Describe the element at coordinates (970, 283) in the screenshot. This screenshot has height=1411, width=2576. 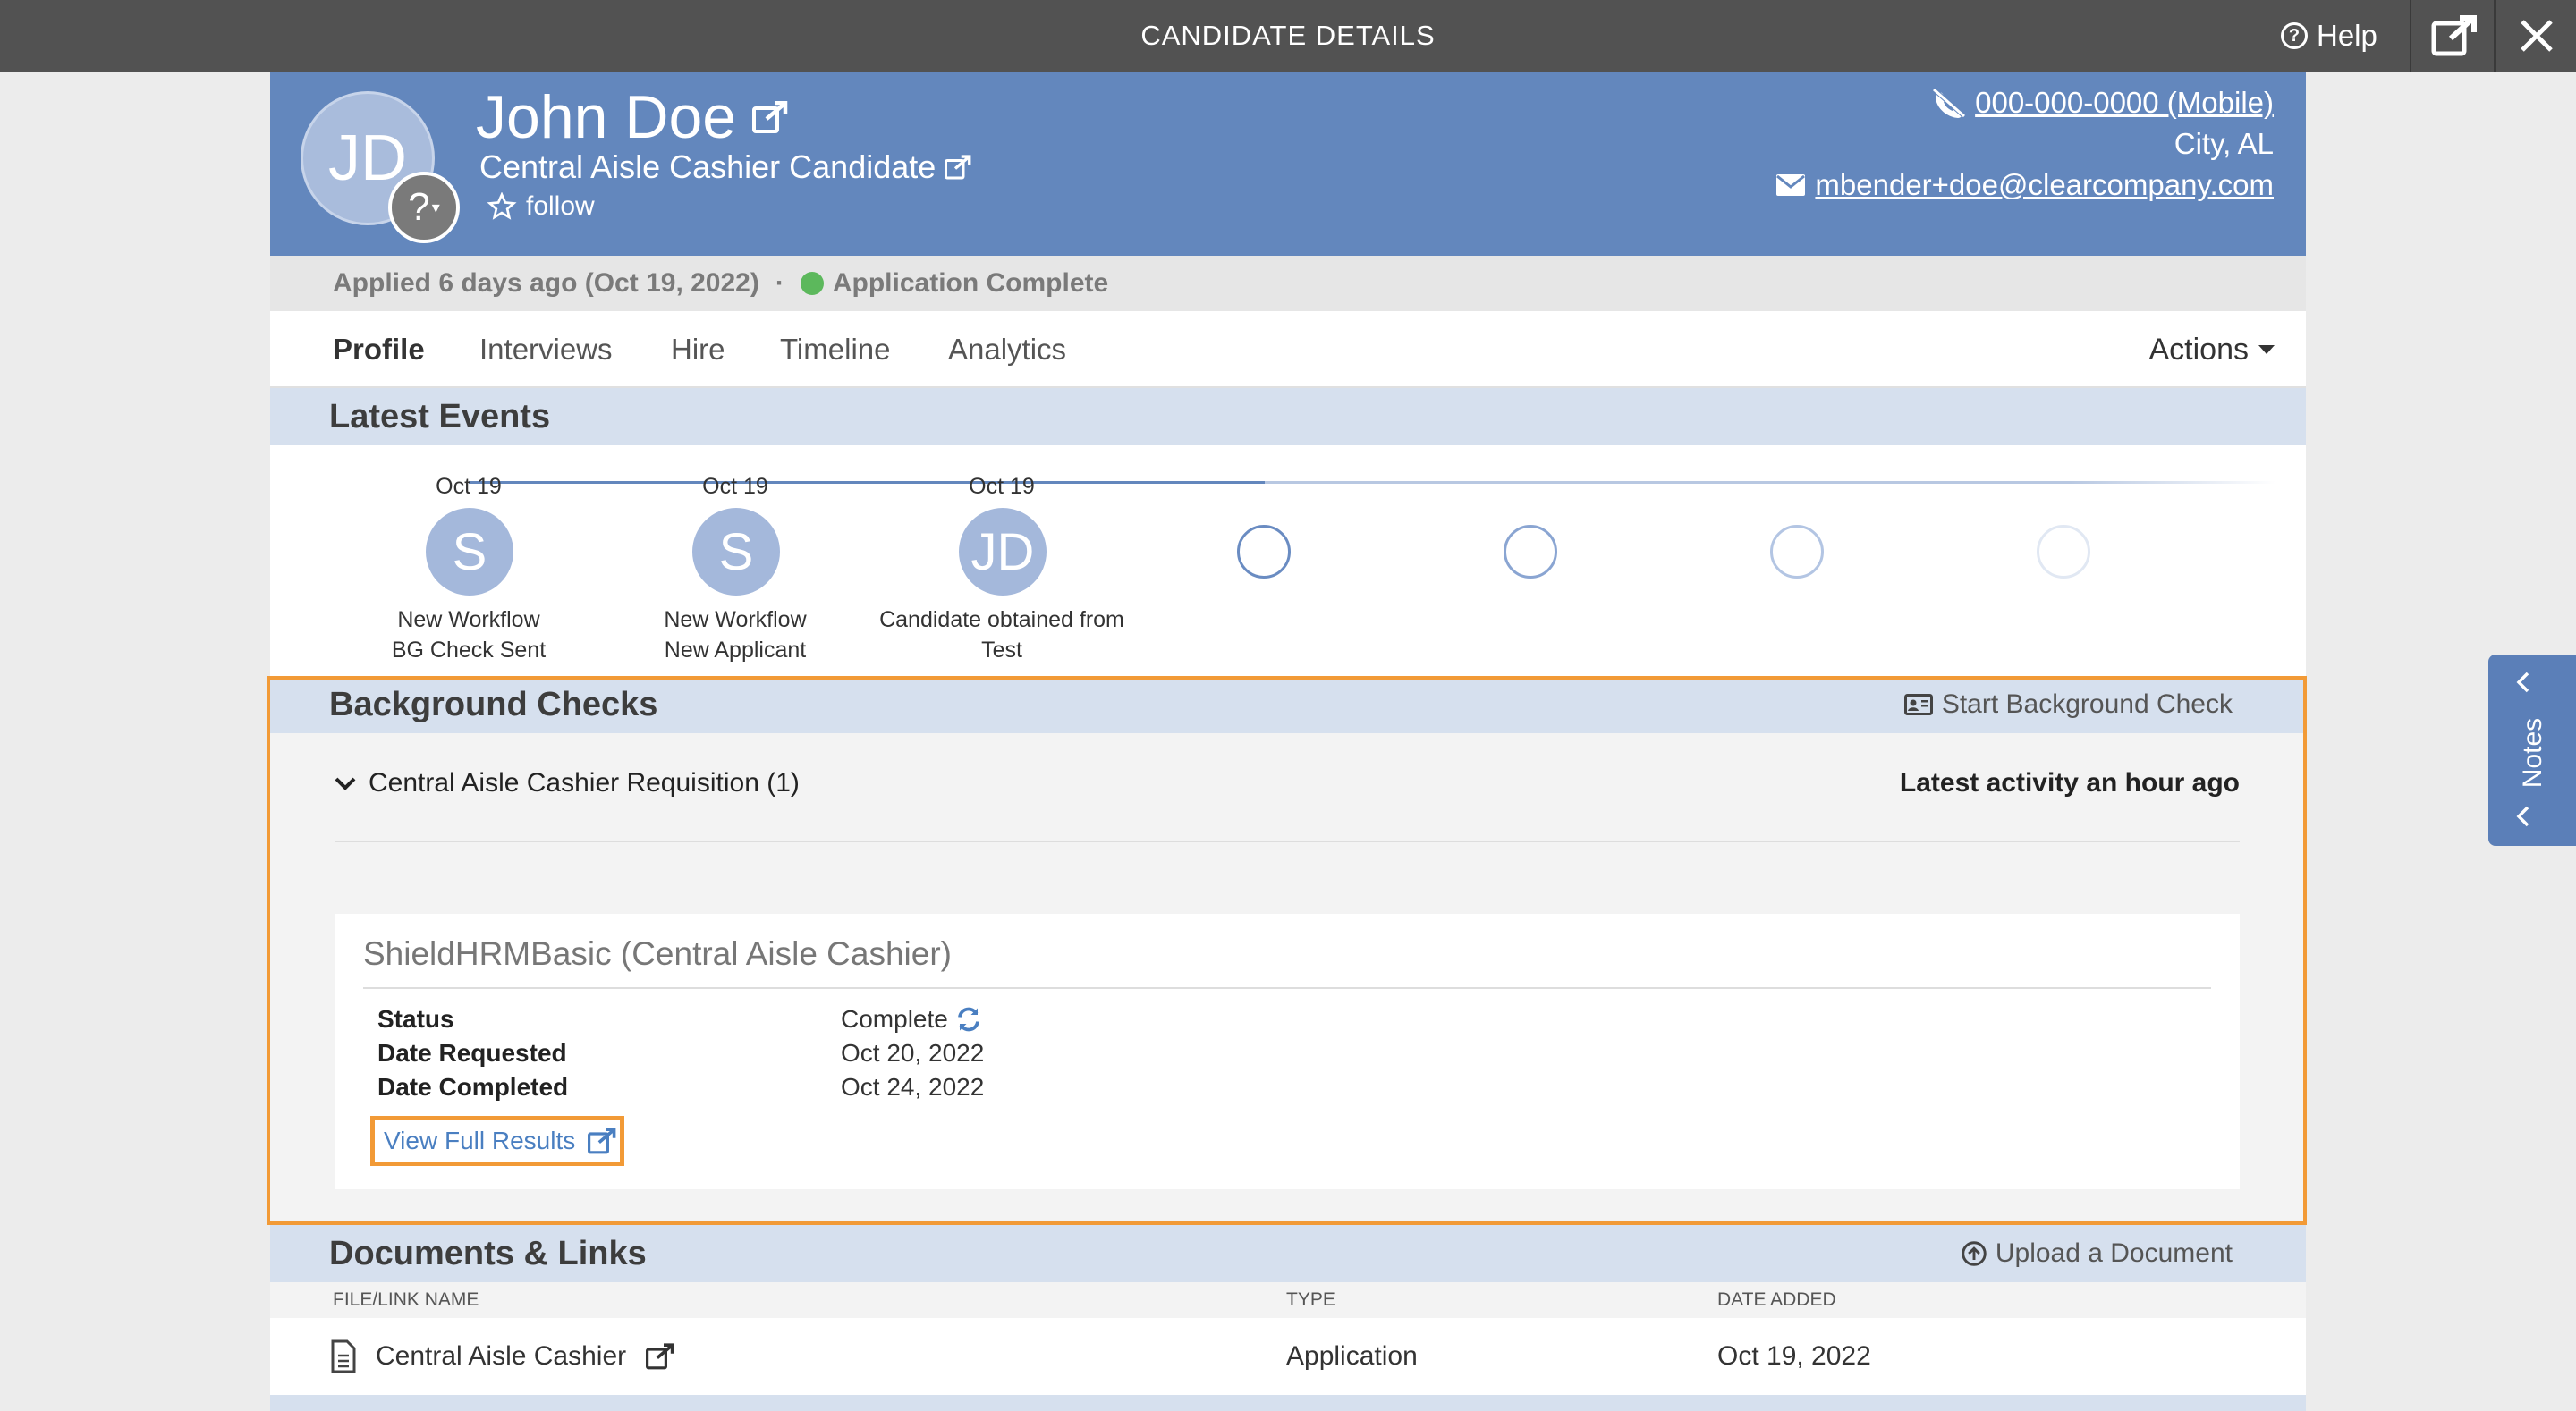
I see `status-text: Application Complete` at that location.